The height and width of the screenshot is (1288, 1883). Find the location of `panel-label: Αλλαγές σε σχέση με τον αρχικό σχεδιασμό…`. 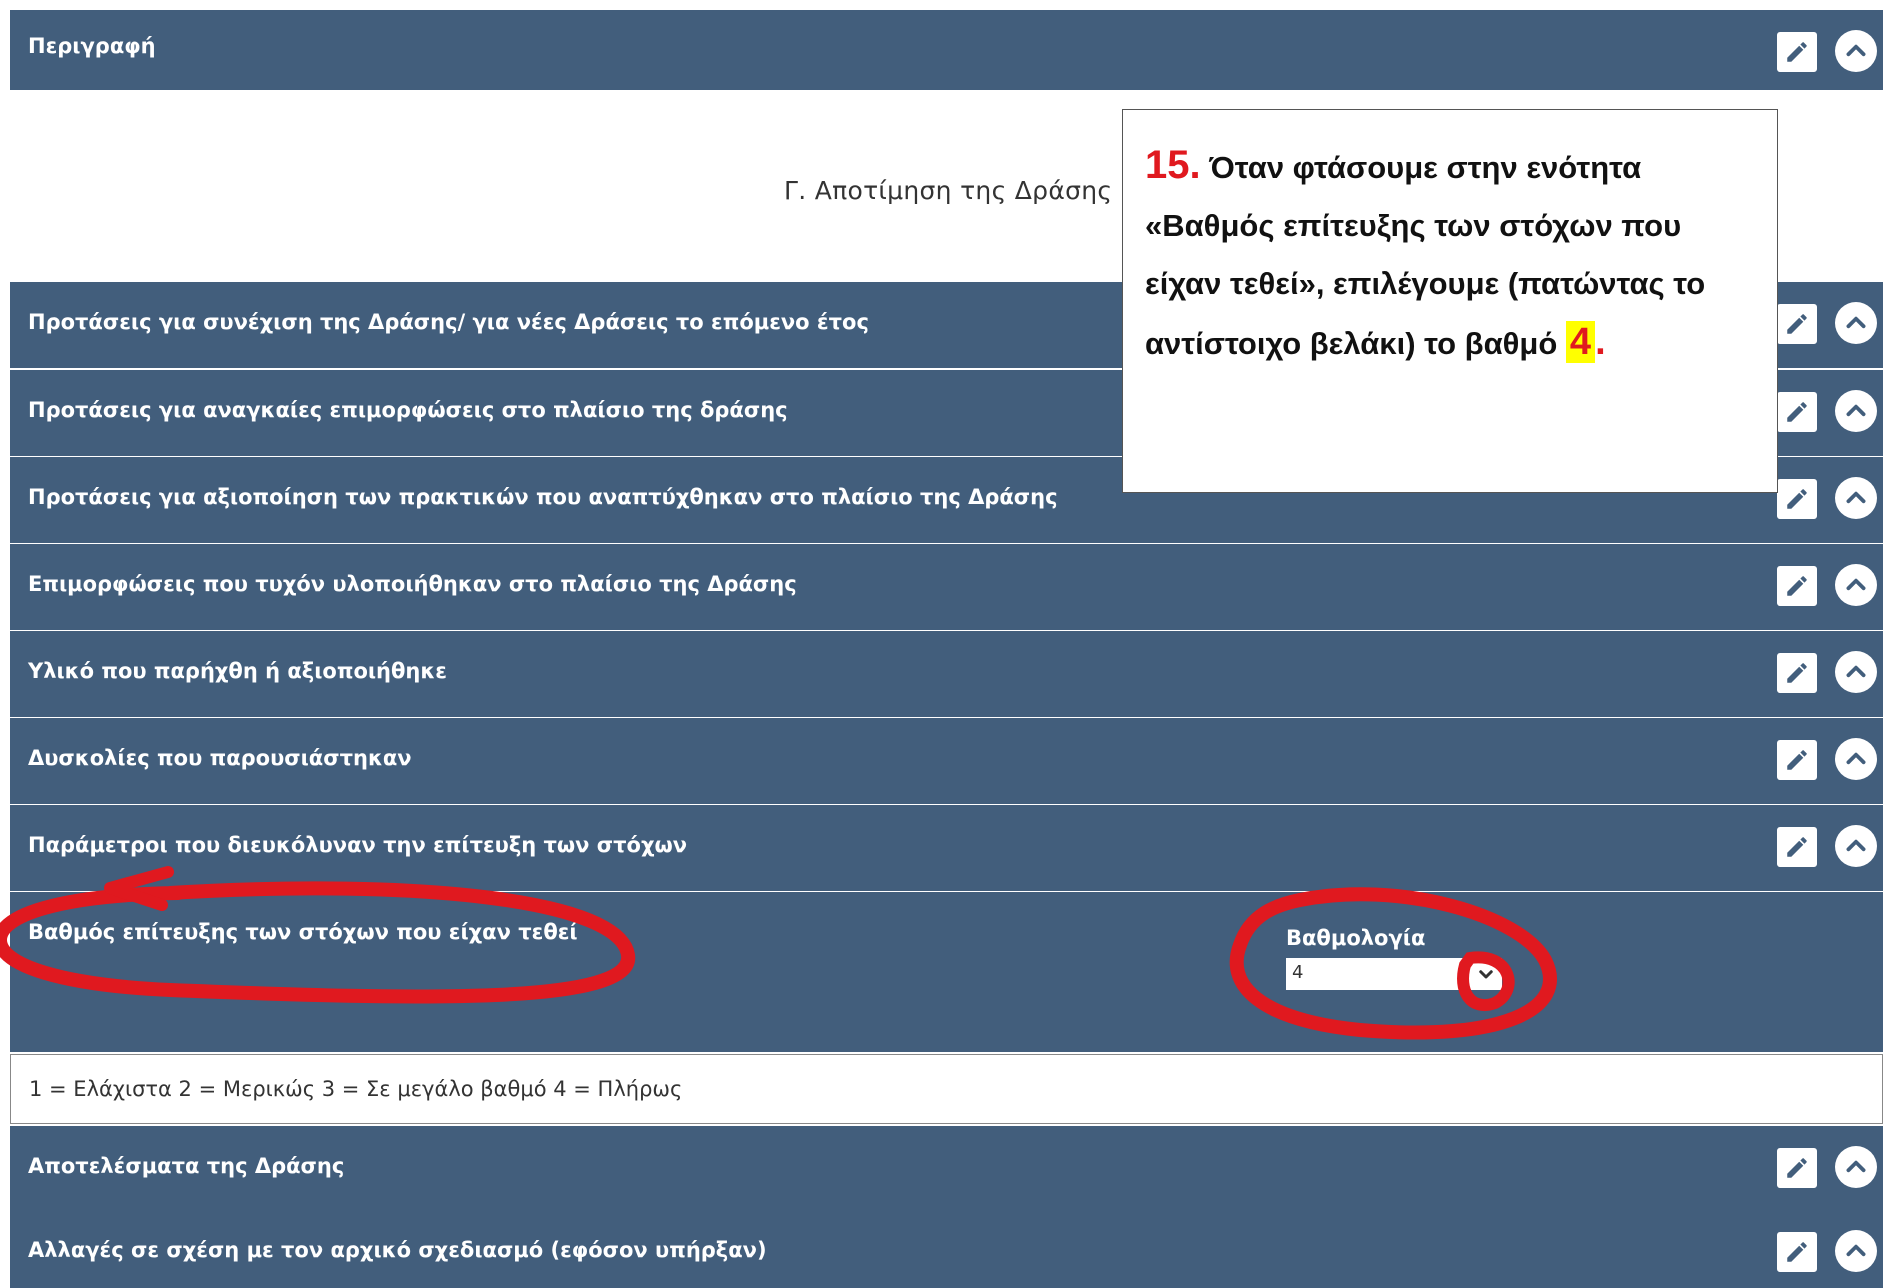

panel-label: Αλλαγές σε σχέση με τον αρχικό σχεδιασμό… is located at coordinates (397, 1250).